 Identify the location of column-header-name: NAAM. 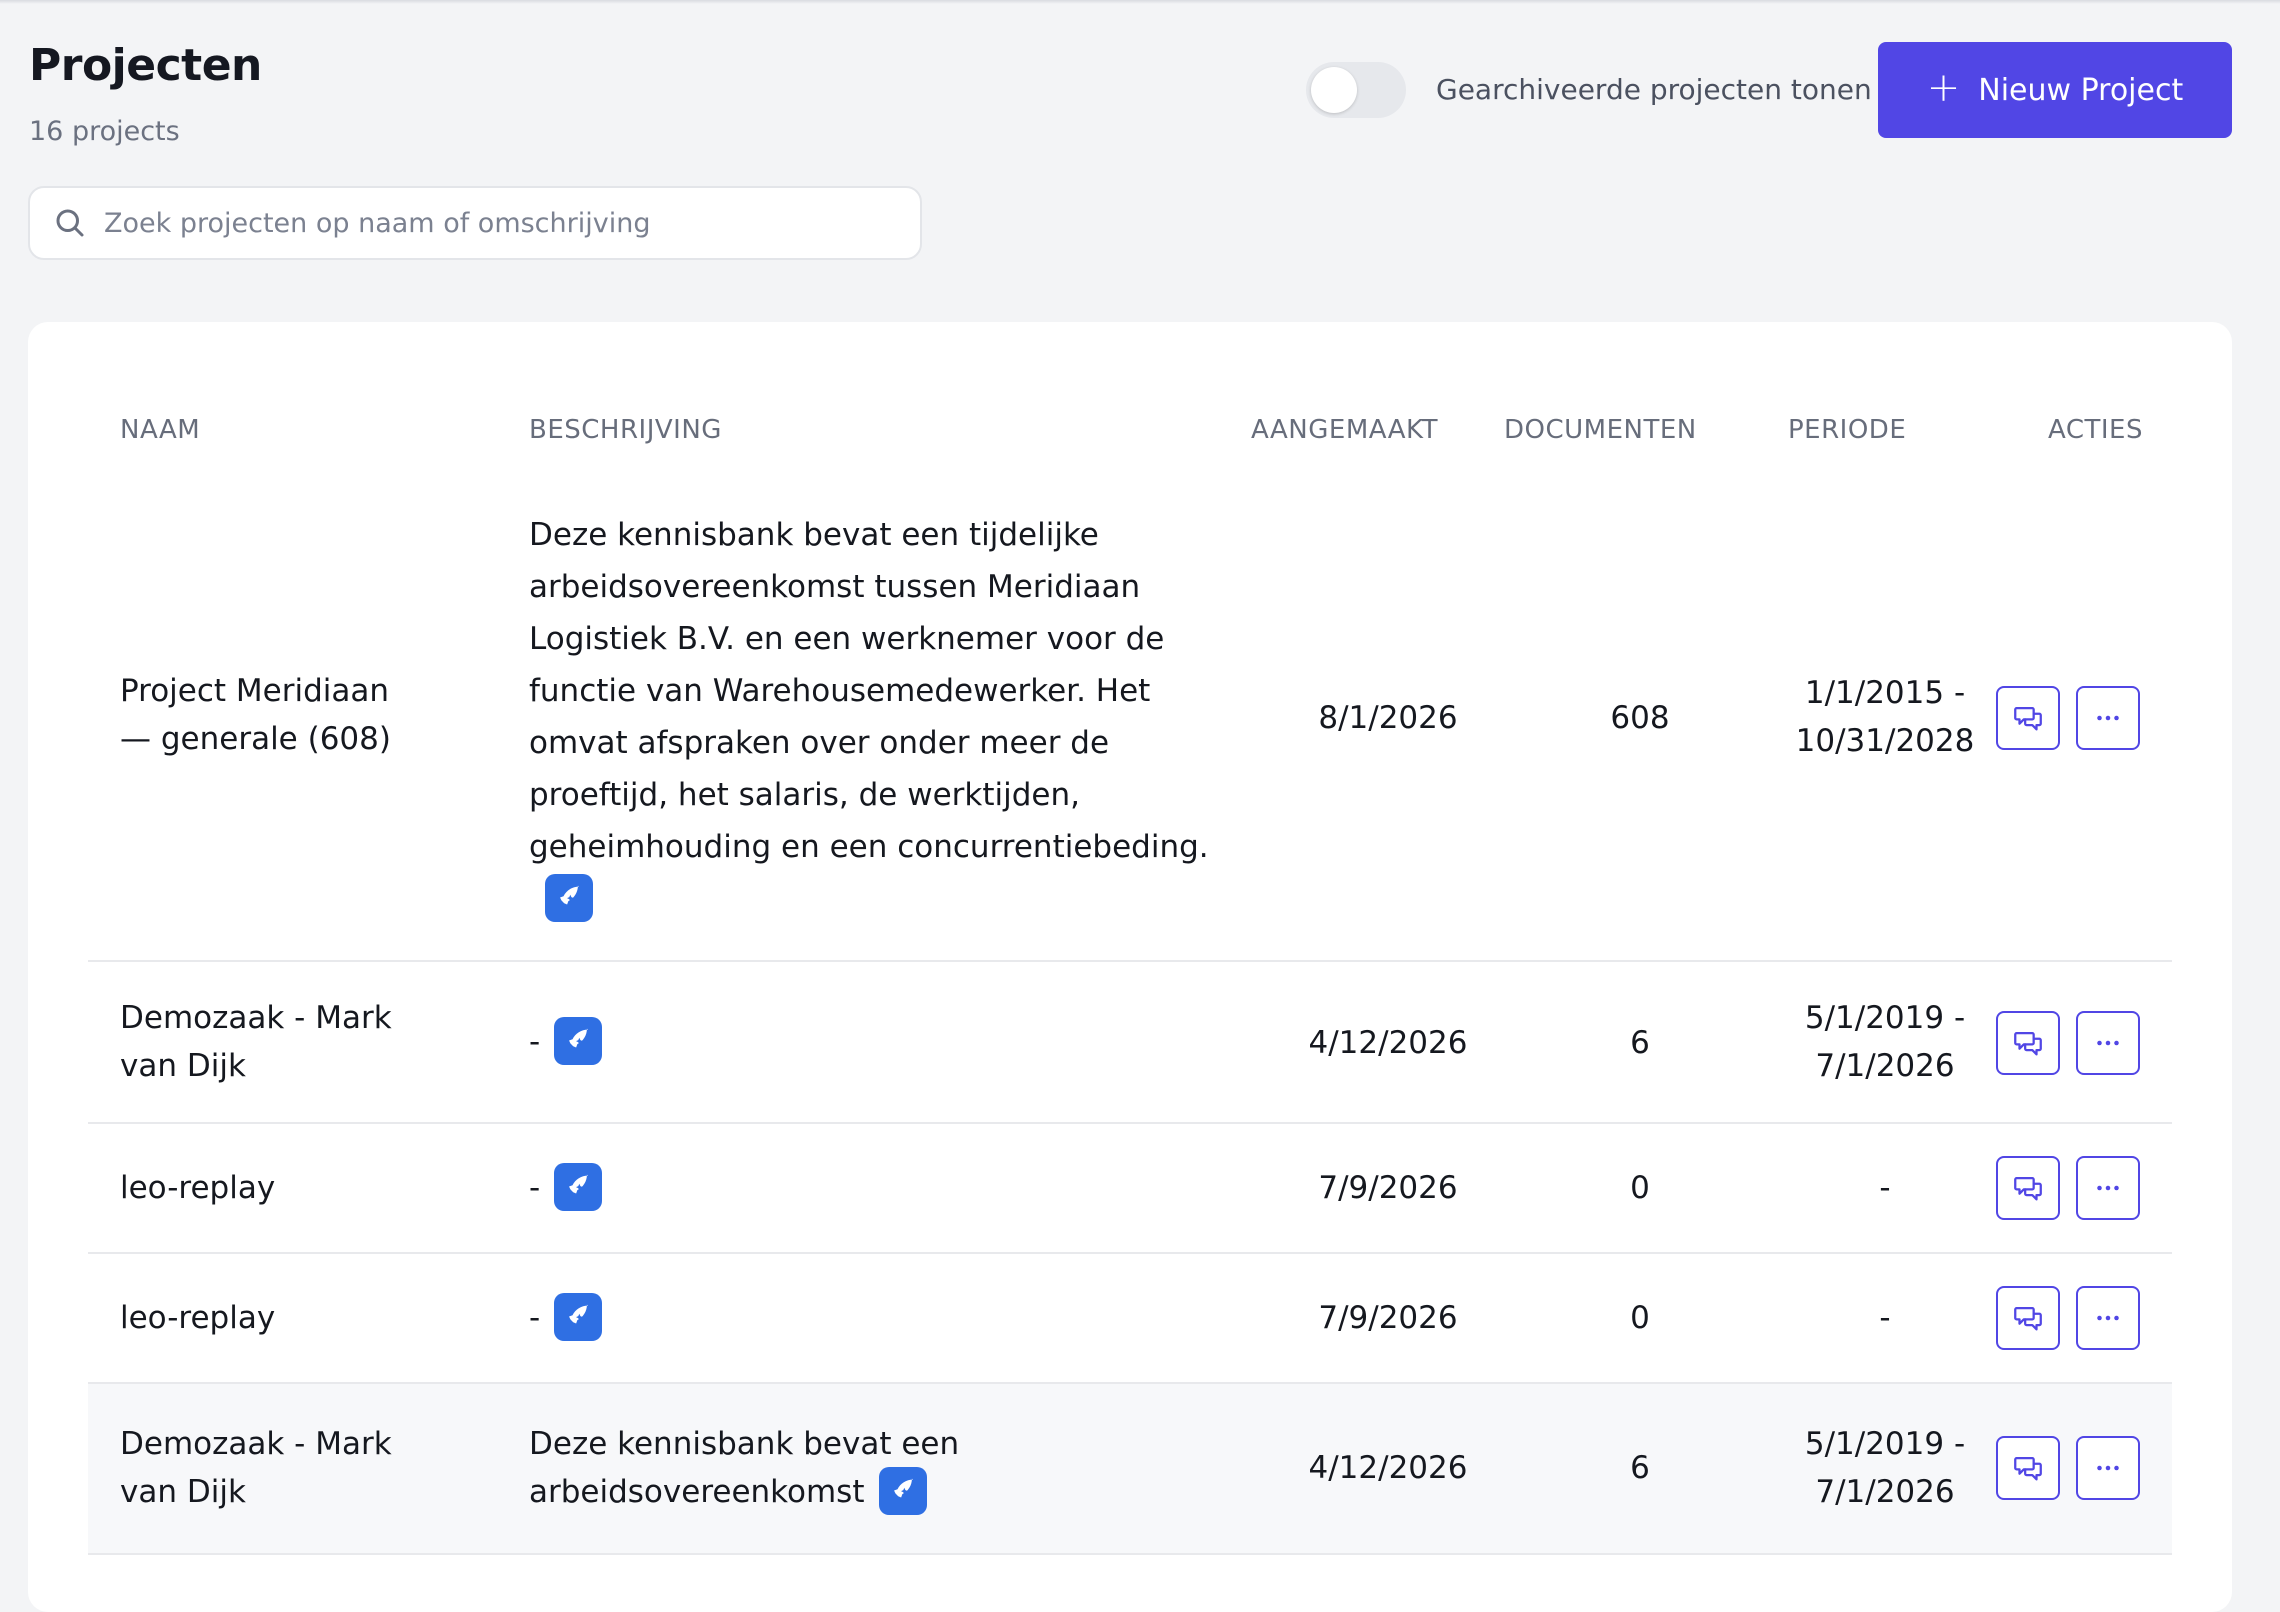
(160, 430).